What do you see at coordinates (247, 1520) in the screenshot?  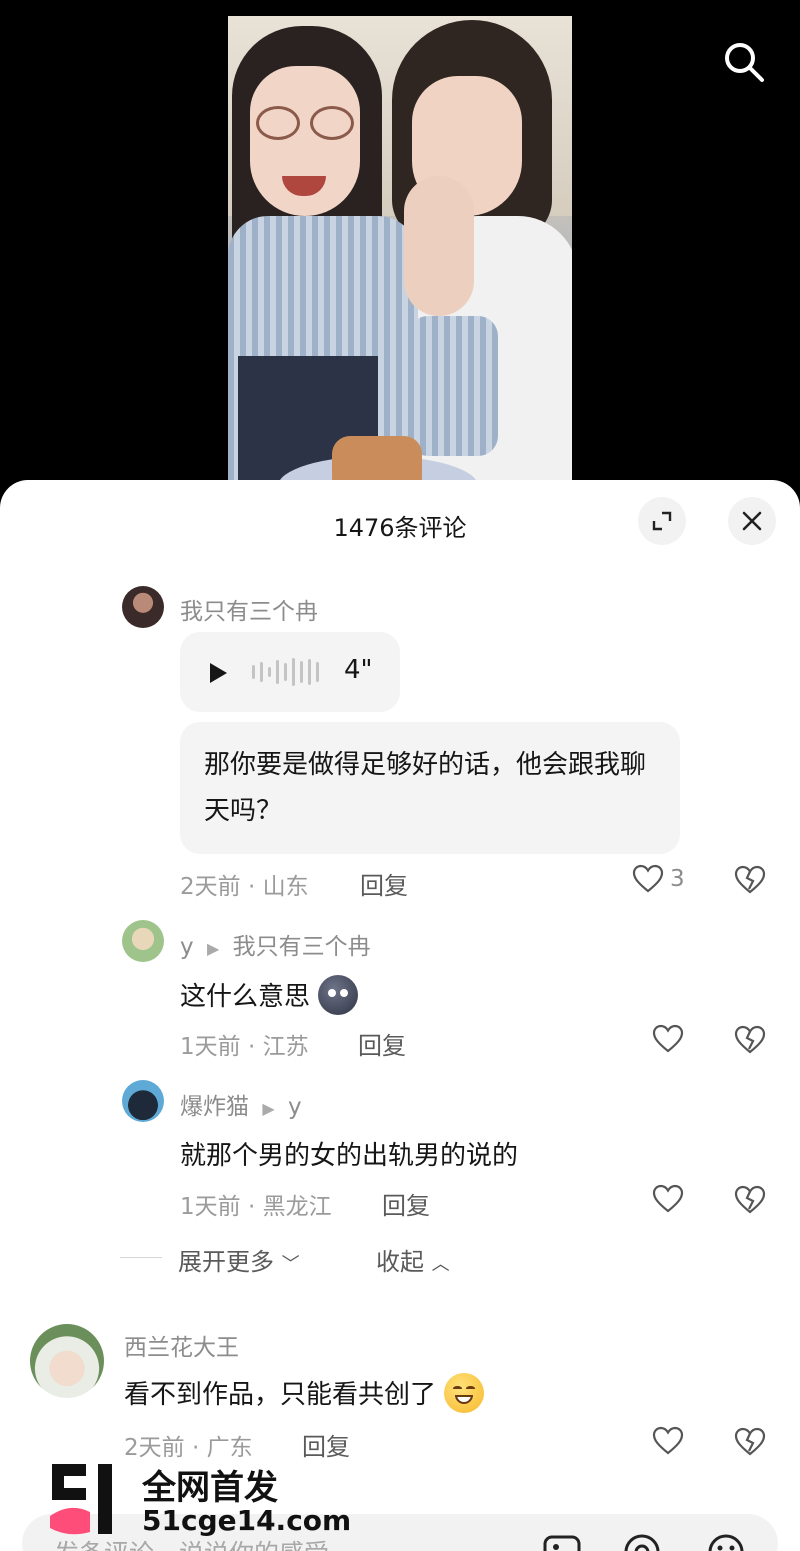 I see `watermark-url: 51cge14.com` at bounding box center [247, 1520].